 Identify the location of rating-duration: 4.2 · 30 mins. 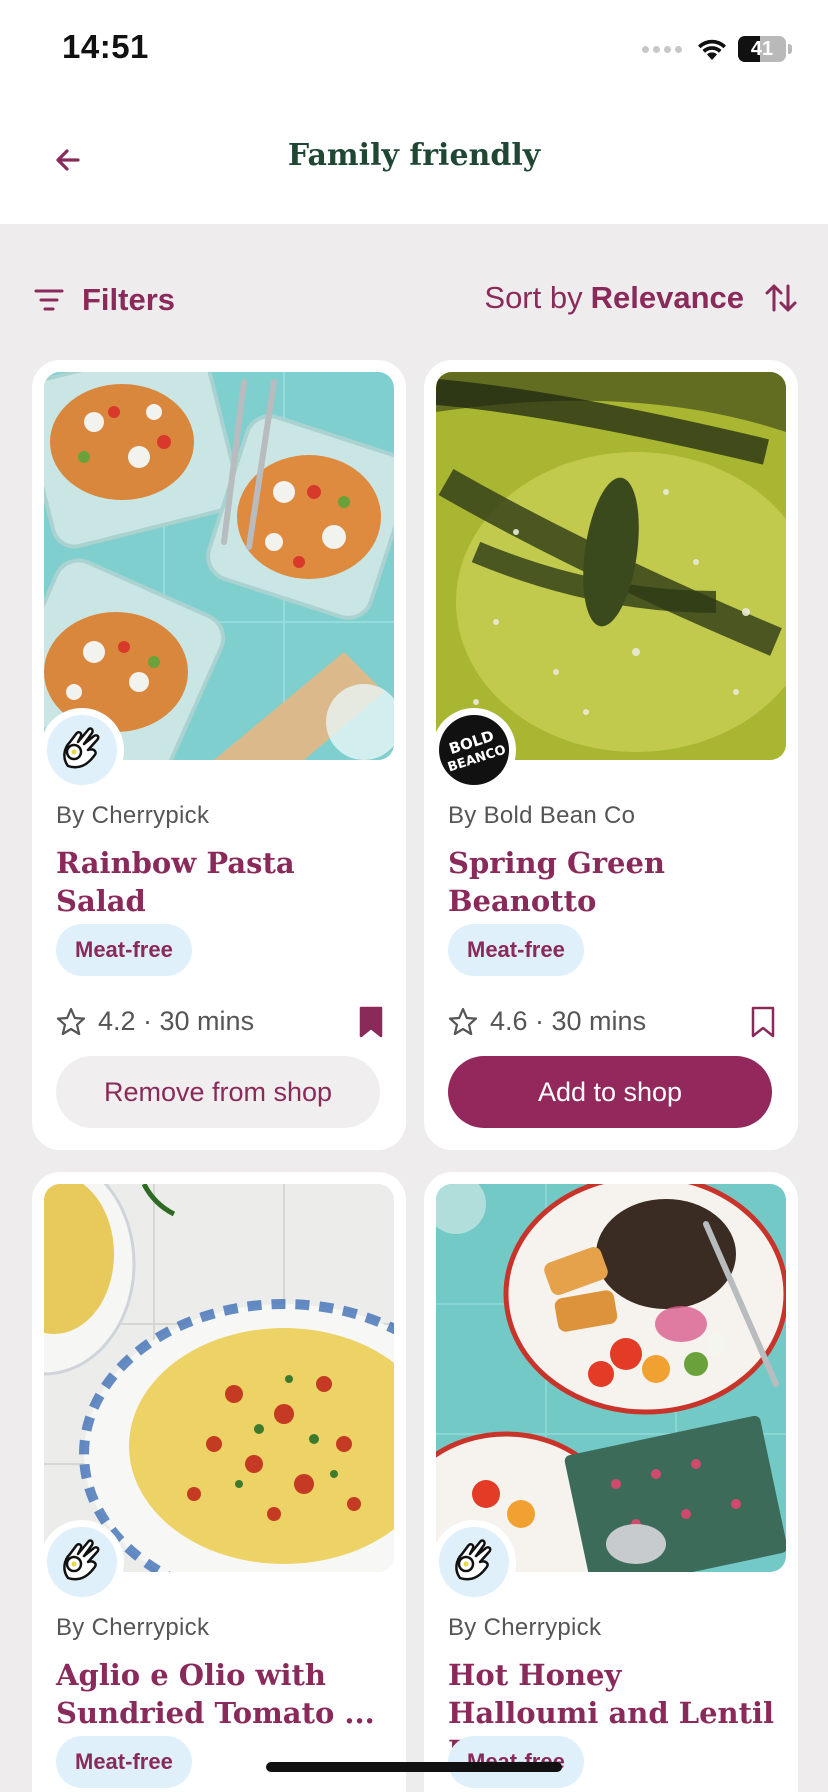
(176, 1021).